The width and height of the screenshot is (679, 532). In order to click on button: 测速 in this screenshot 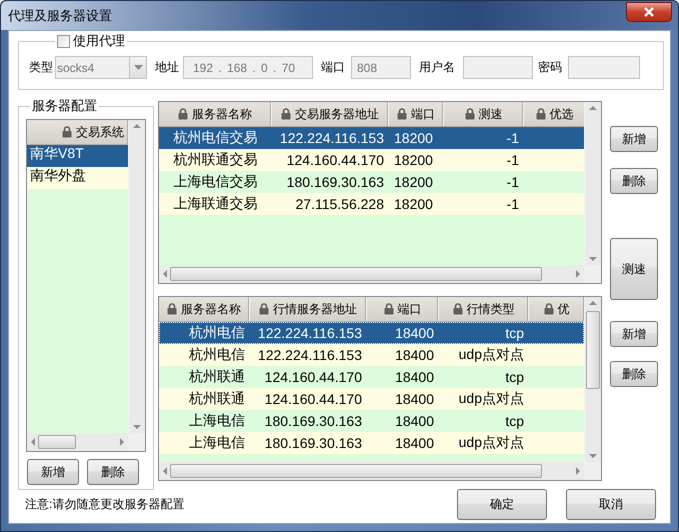, I will do `click(634, 269)`.